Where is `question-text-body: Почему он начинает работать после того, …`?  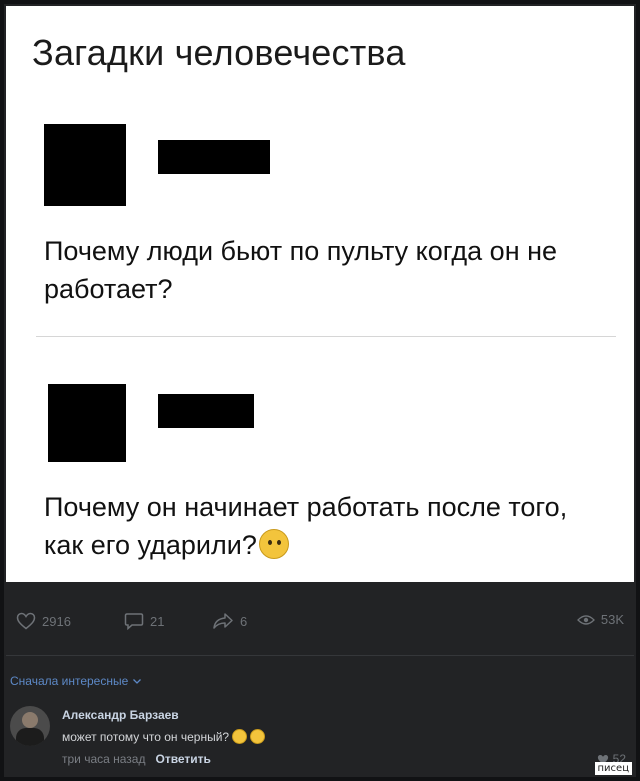 question-text-body: Почему он начинает работать после того, … is located at coordinates (306, 526).